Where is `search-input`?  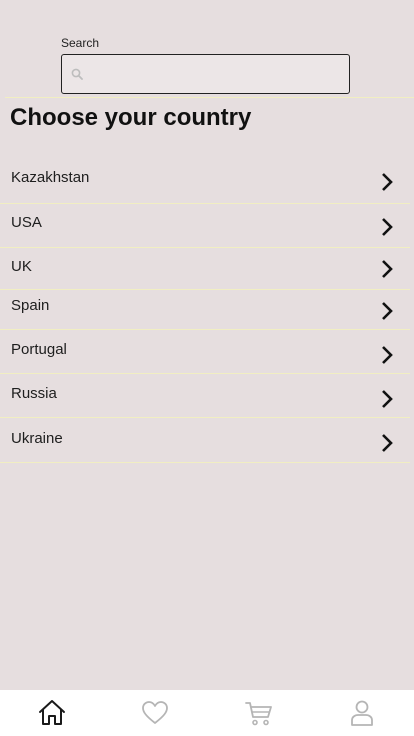
search-input is located at coordinates (216, 74).